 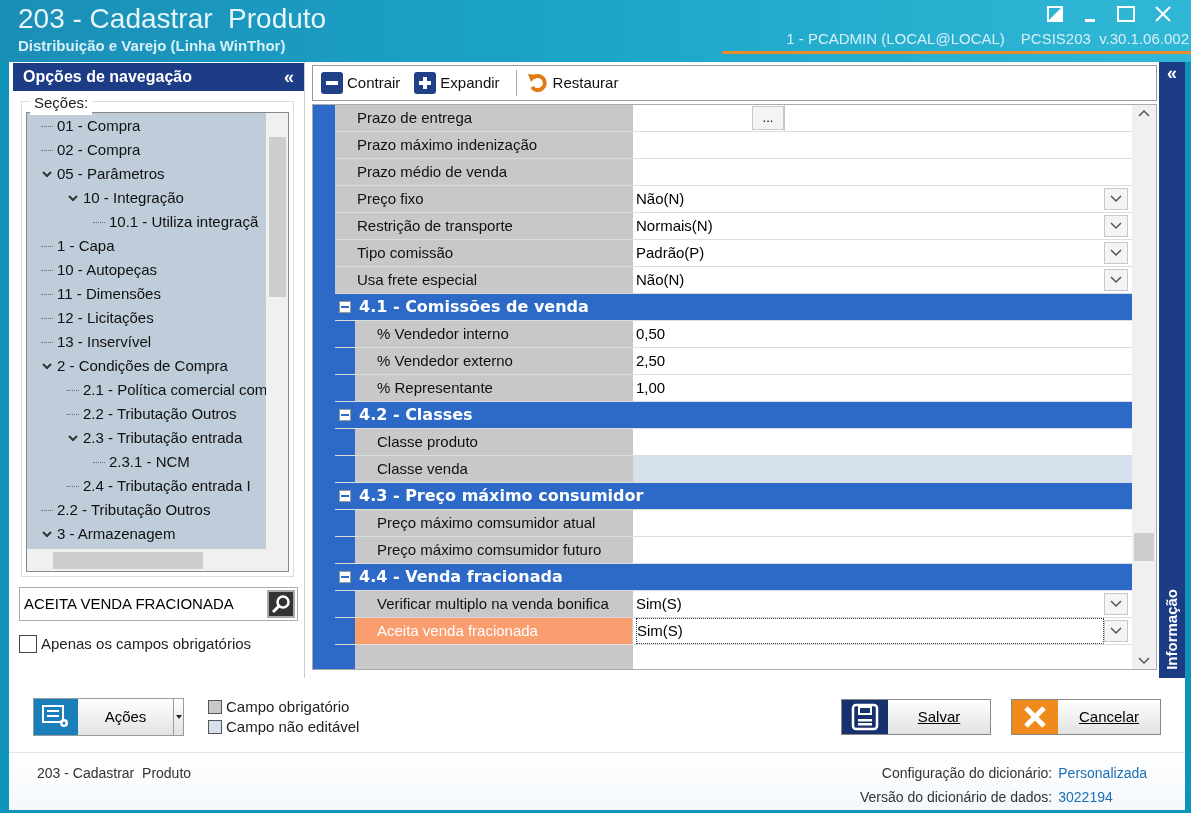 What do you see at coordinates (105, 318) in the screenshot?
I see `tree-item: 12 - Licitações` at bounding box center [105, 318].